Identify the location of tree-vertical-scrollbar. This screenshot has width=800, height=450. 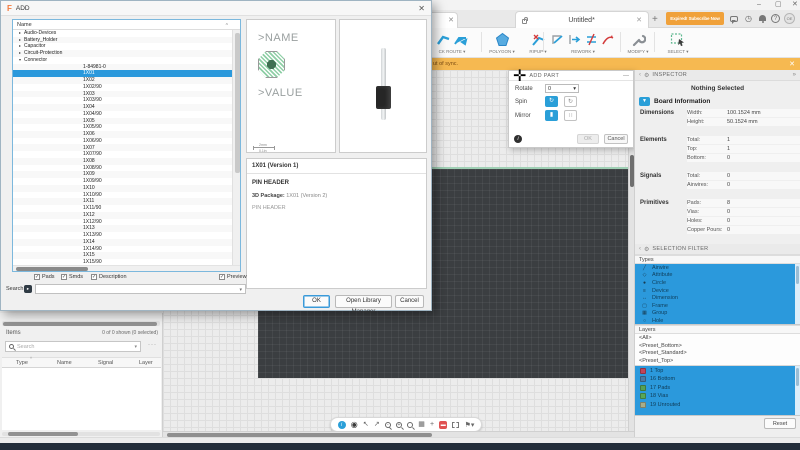
(236, 148).